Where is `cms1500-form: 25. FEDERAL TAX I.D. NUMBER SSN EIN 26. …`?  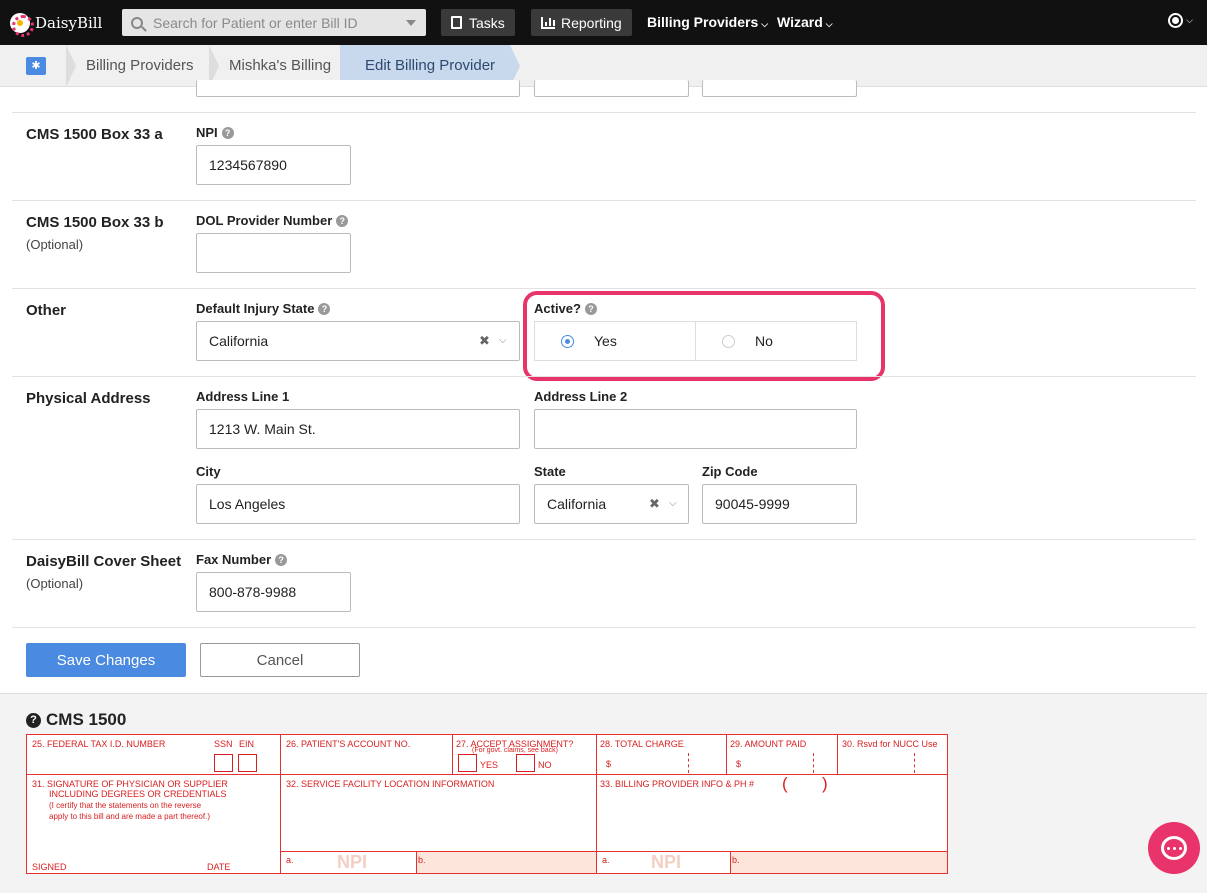 cms1500-form: 25. FEDERAL TAX I.D. NUMBER SSN EIN 26. … is located at coordinates (487, 804).